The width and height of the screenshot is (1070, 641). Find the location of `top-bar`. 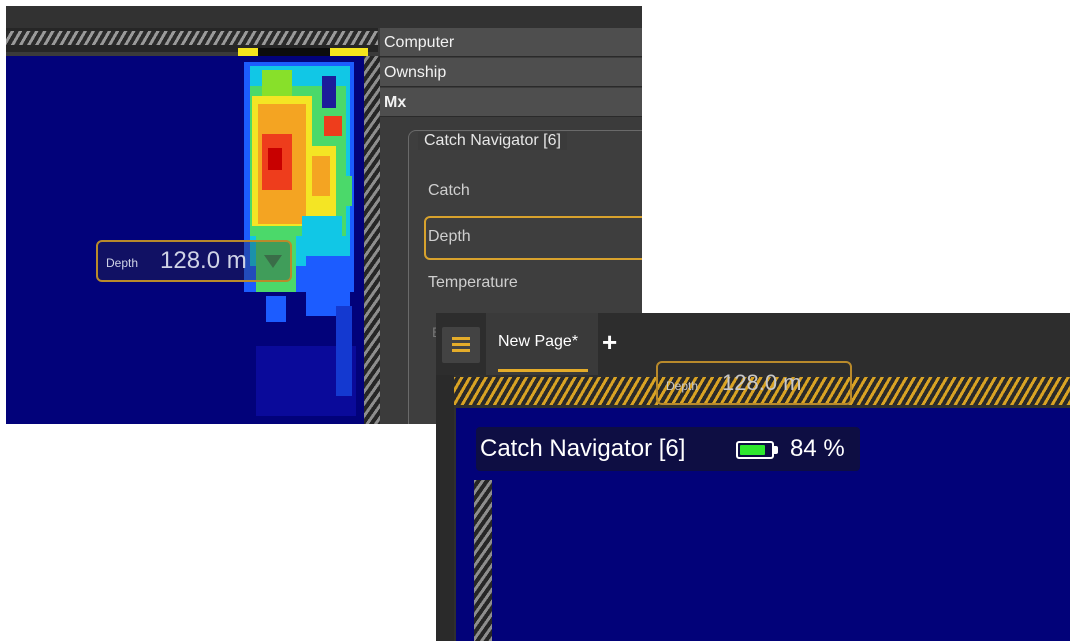

top-bar is located at coordinates (324, 17).